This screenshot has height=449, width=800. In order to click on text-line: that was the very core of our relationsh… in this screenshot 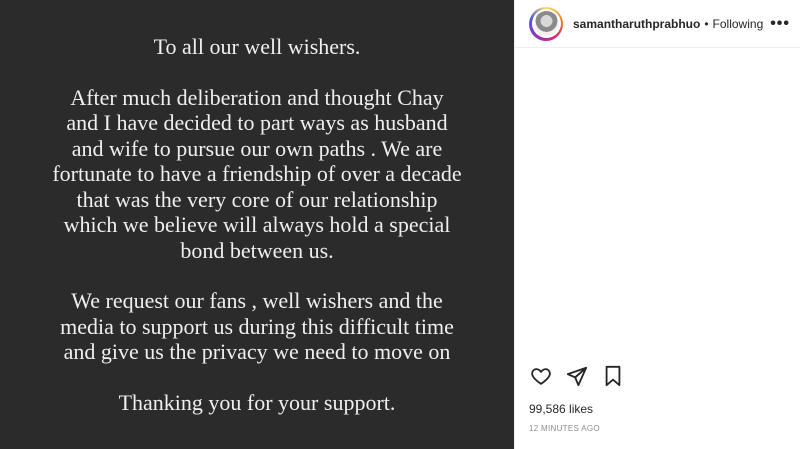, I will do `click(257, 199)`.